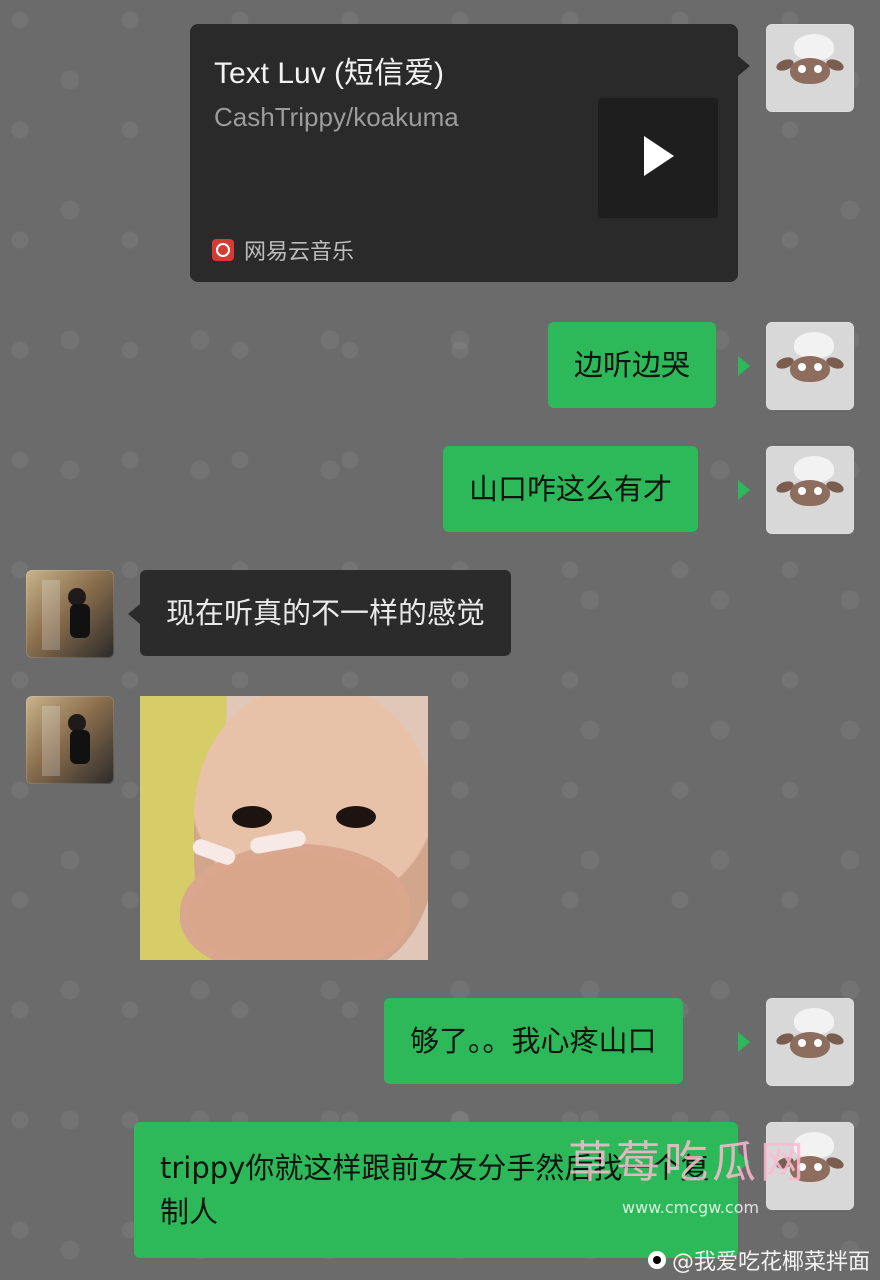 The image size is (880, 1280). I want to click on message-text: 山口咋这么有才, so click(571, 489).